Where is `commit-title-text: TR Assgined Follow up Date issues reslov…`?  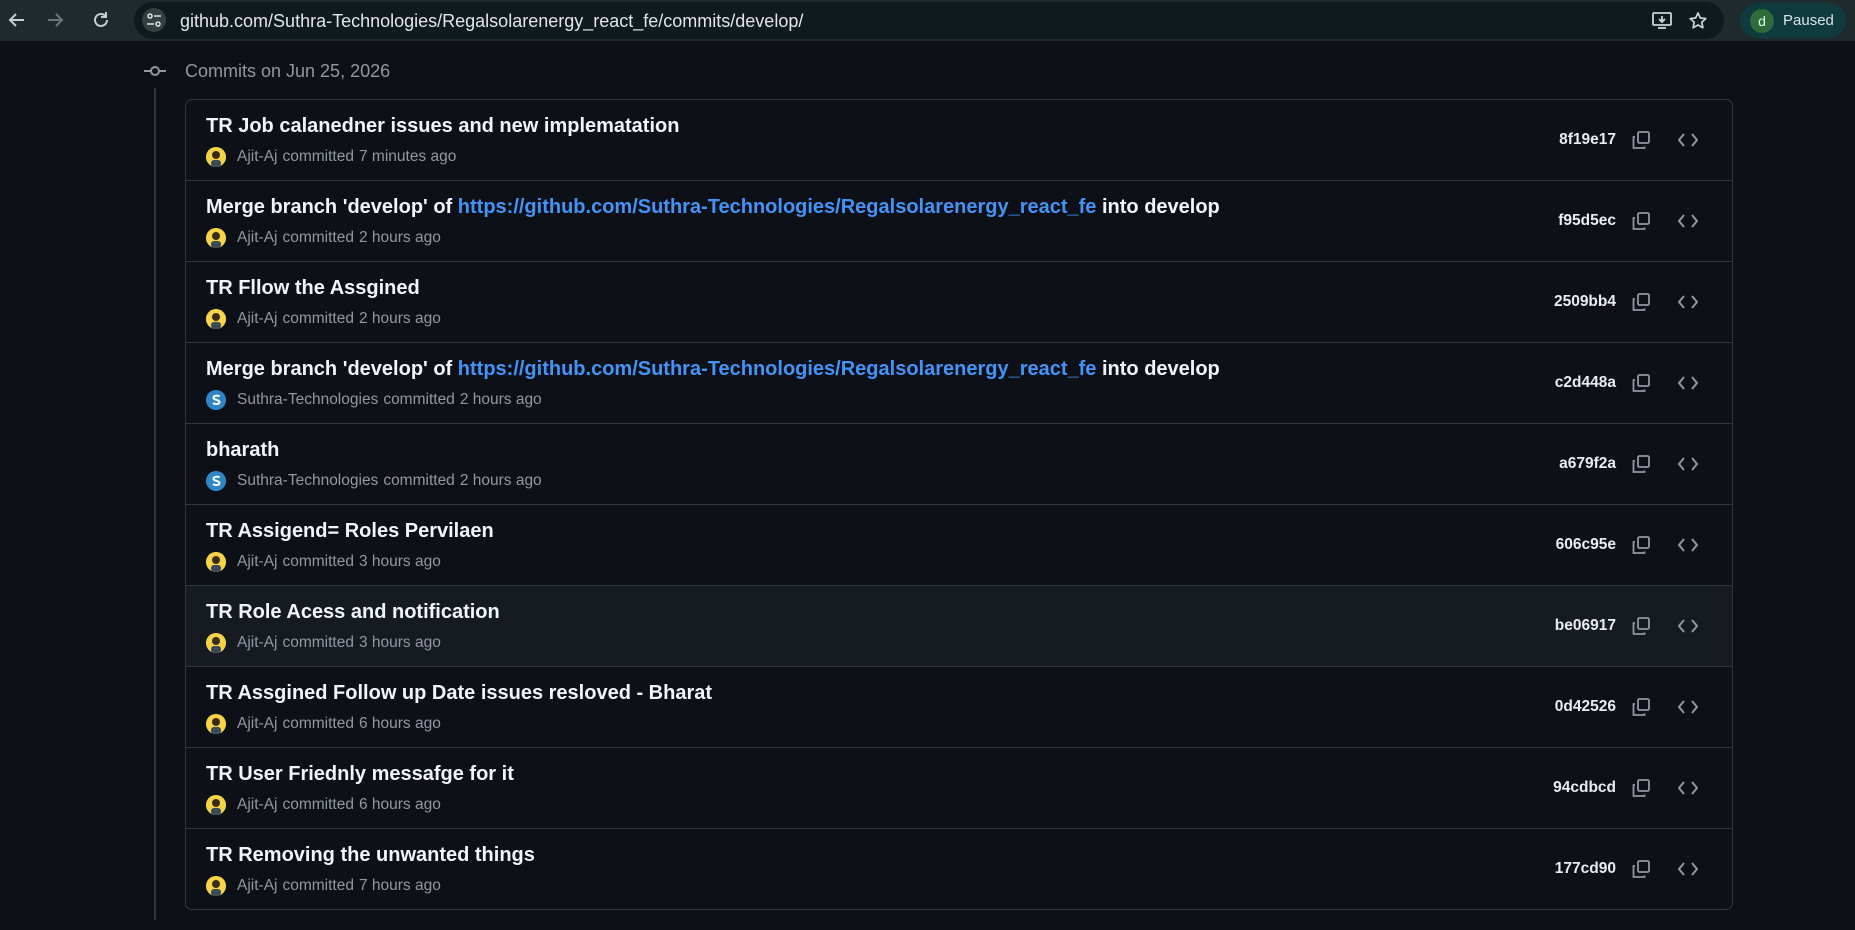 commit-title-text: TR Assgined Follow up Date issues reslov… is located at coordinates (459, 693).